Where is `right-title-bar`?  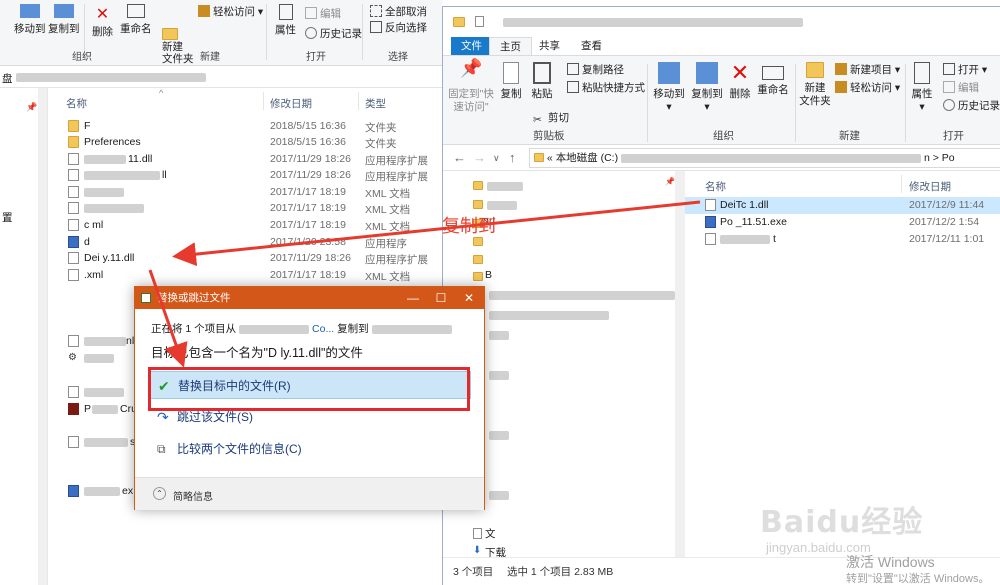
right-title-bar is located at coordinates (721, 22).